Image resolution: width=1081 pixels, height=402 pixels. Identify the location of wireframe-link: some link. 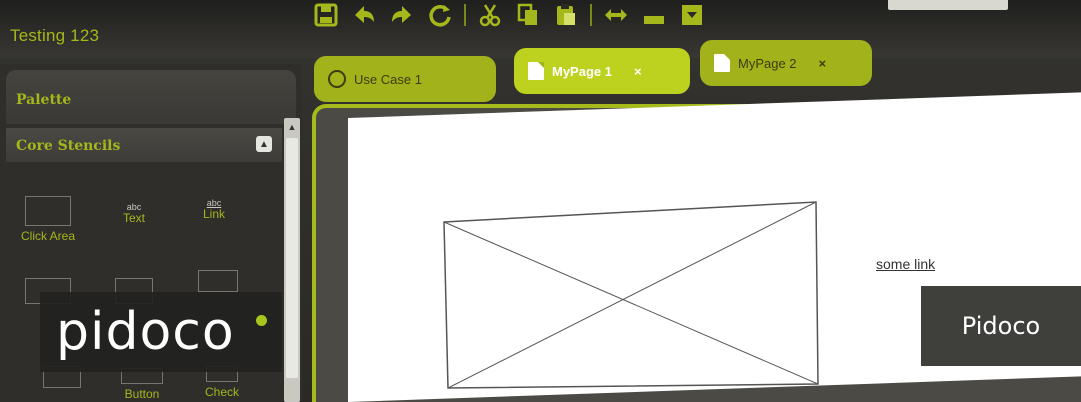
(905, 264).